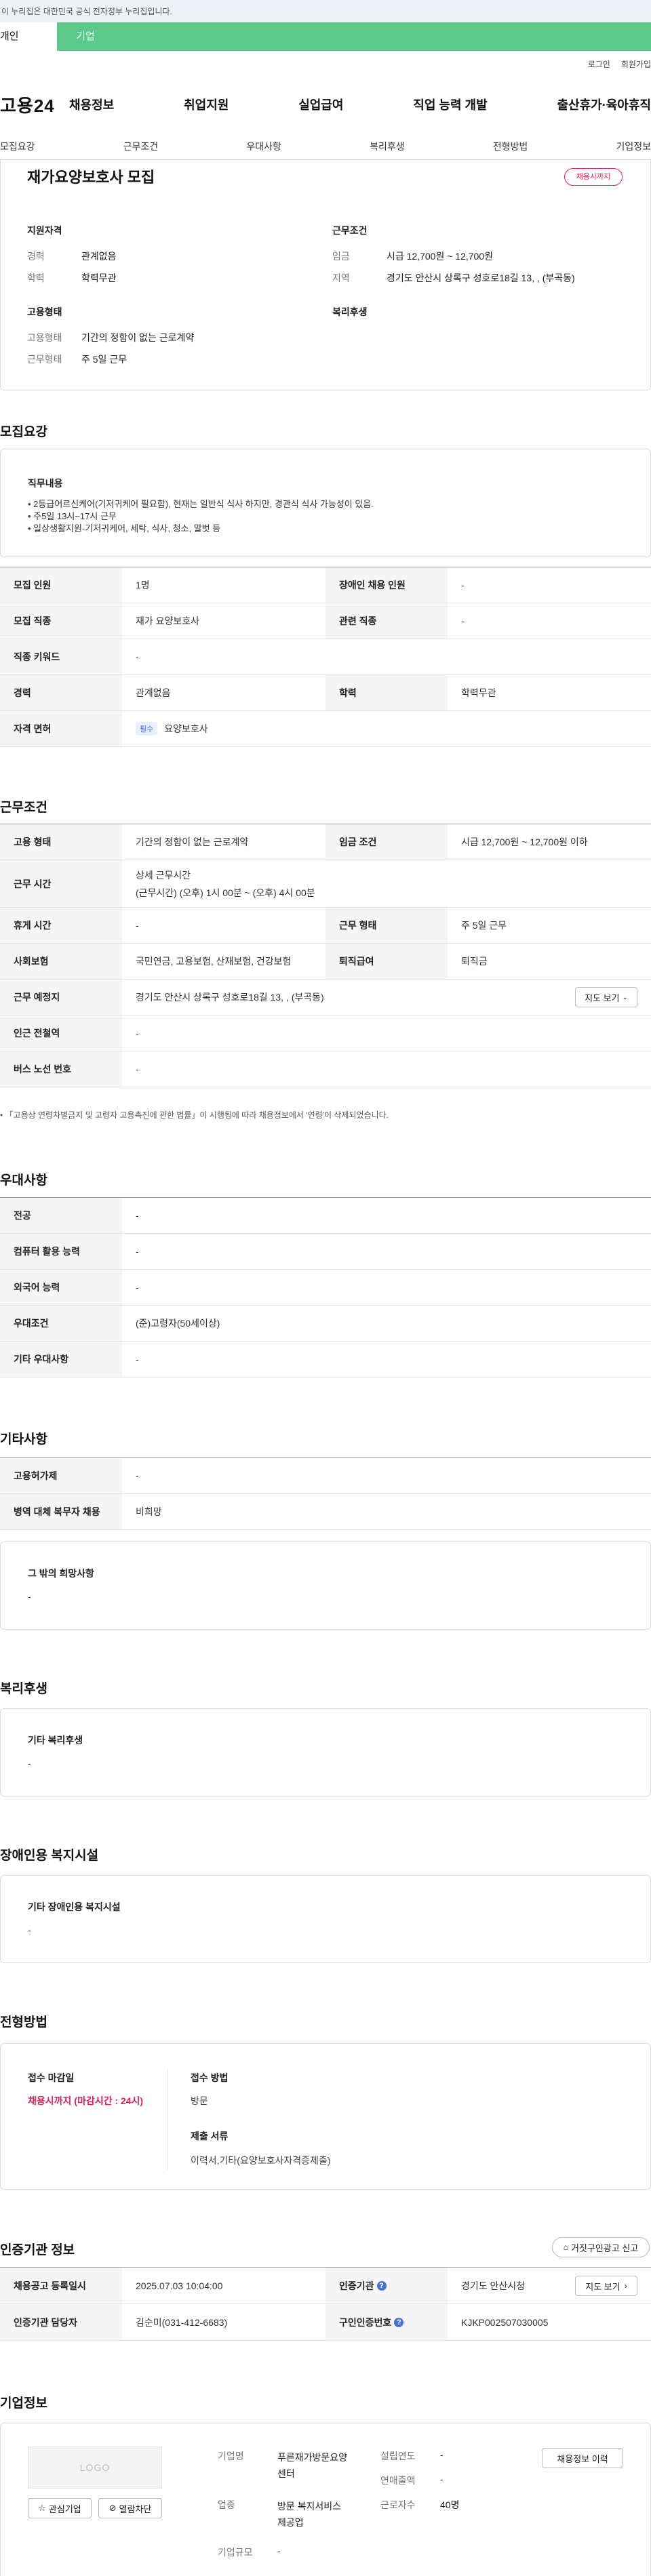  What do you see at coordinates (135, 2508) in the screenshot?
I see `block-label: 열람차단` at bounding box center [135, 2508].